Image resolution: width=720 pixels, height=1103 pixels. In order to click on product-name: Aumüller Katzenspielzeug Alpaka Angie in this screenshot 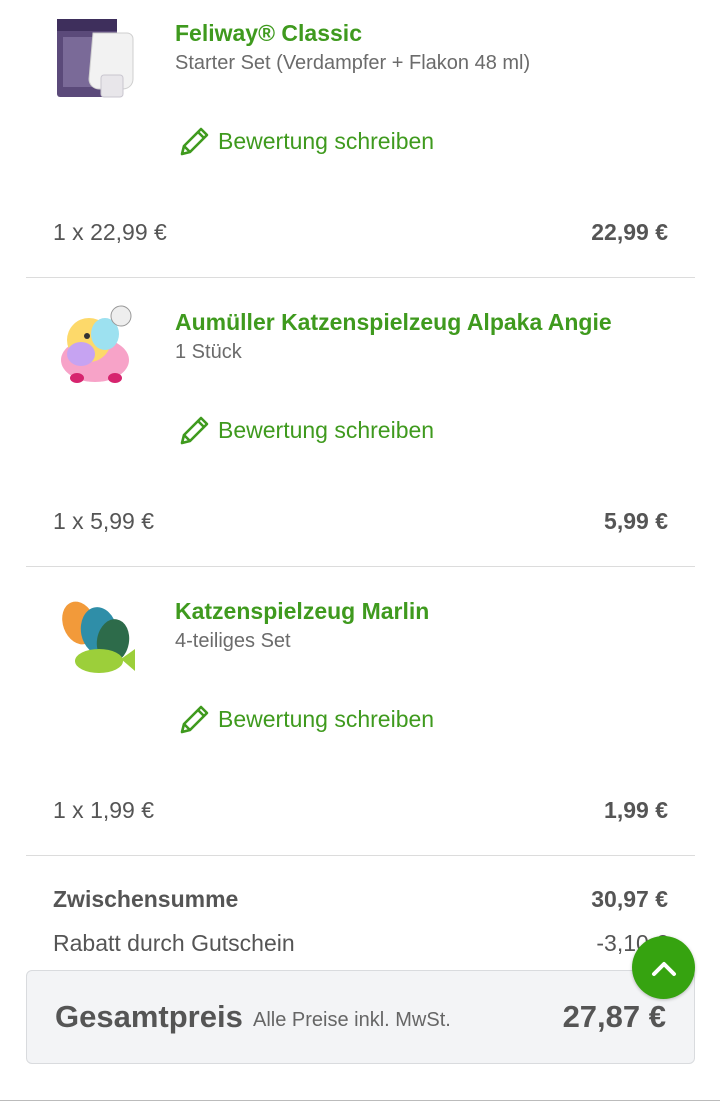, I will do `click(393, 322)`.